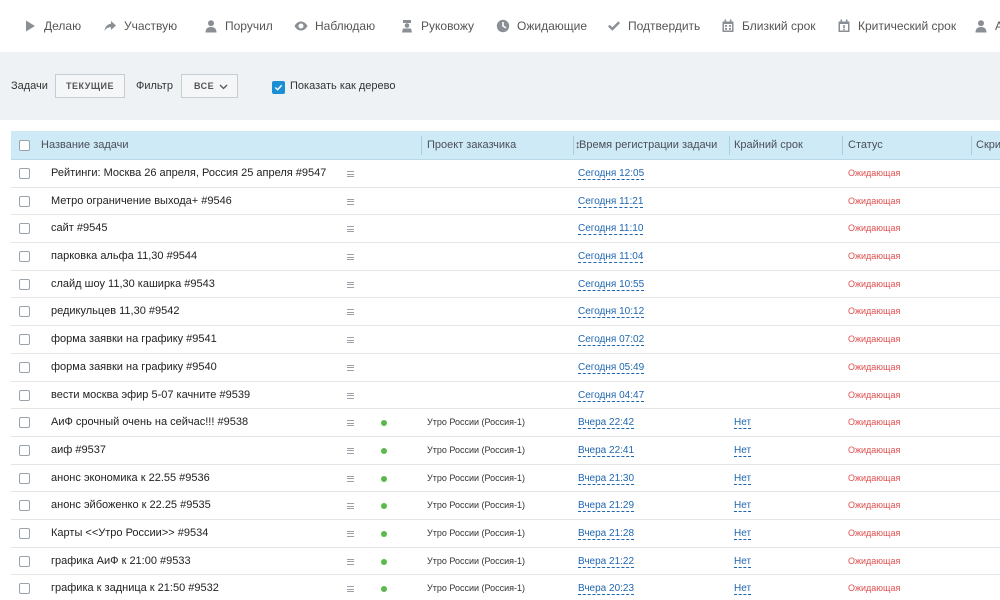 Image resolution: width=1000 pixels, height=600 pixels. I want to click on task-registered-link: Сегодня 11:21, so click(611, 202).